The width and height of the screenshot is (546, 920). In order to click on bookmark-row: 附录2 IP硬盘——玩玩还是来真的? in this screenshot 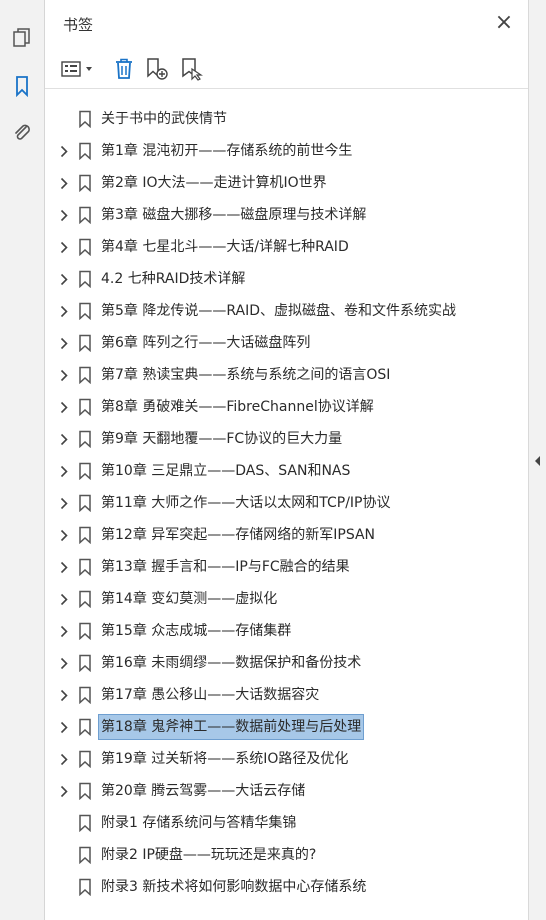, I will do `click(276, 855)`.